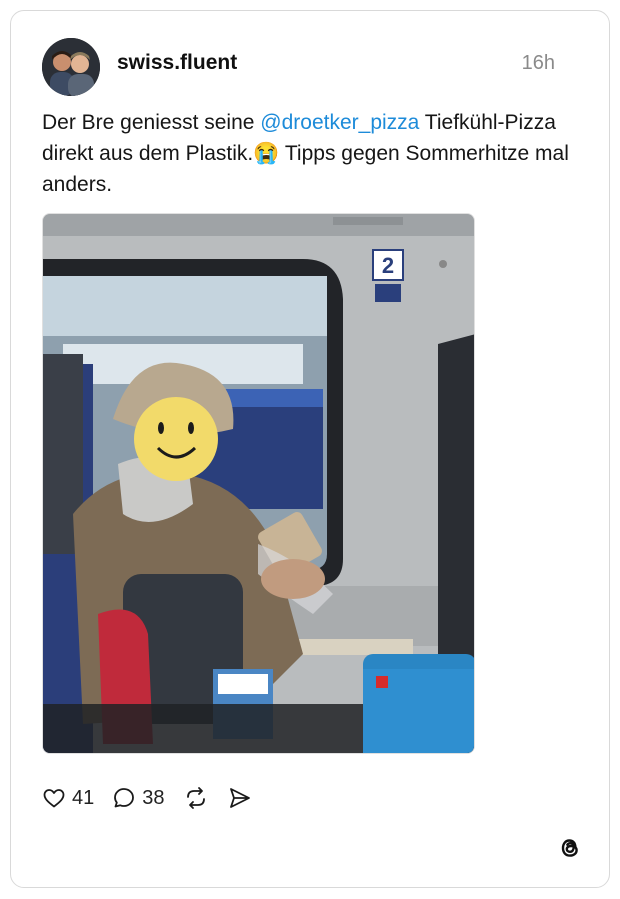  I want to click on like-button: 41, so click(68, 798).